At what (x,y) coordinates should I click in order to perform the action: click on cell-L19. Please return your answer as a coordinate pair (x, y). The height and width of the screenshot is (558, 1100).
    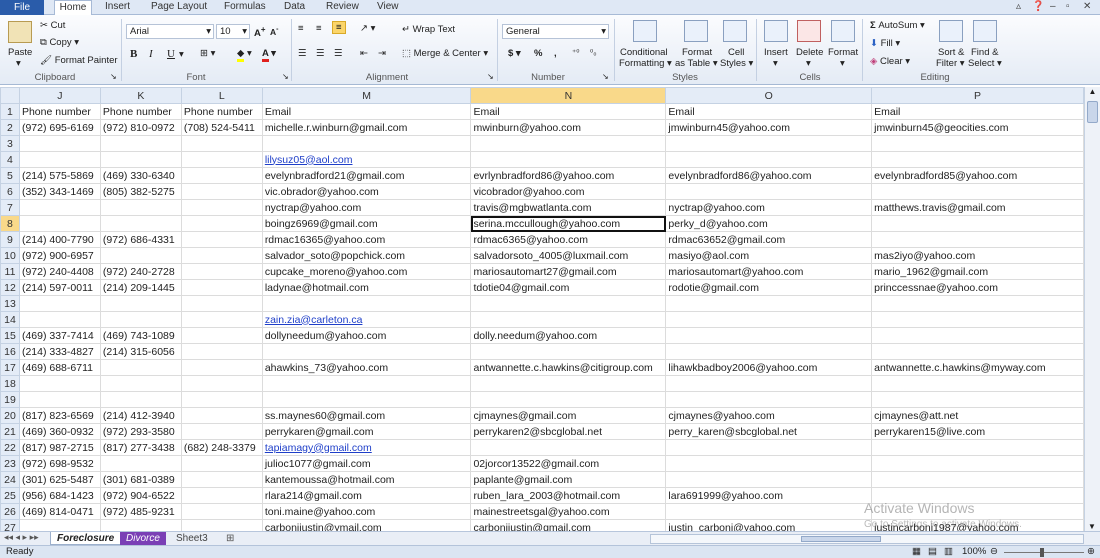
    Looking at the image, I should click on (221, 399).